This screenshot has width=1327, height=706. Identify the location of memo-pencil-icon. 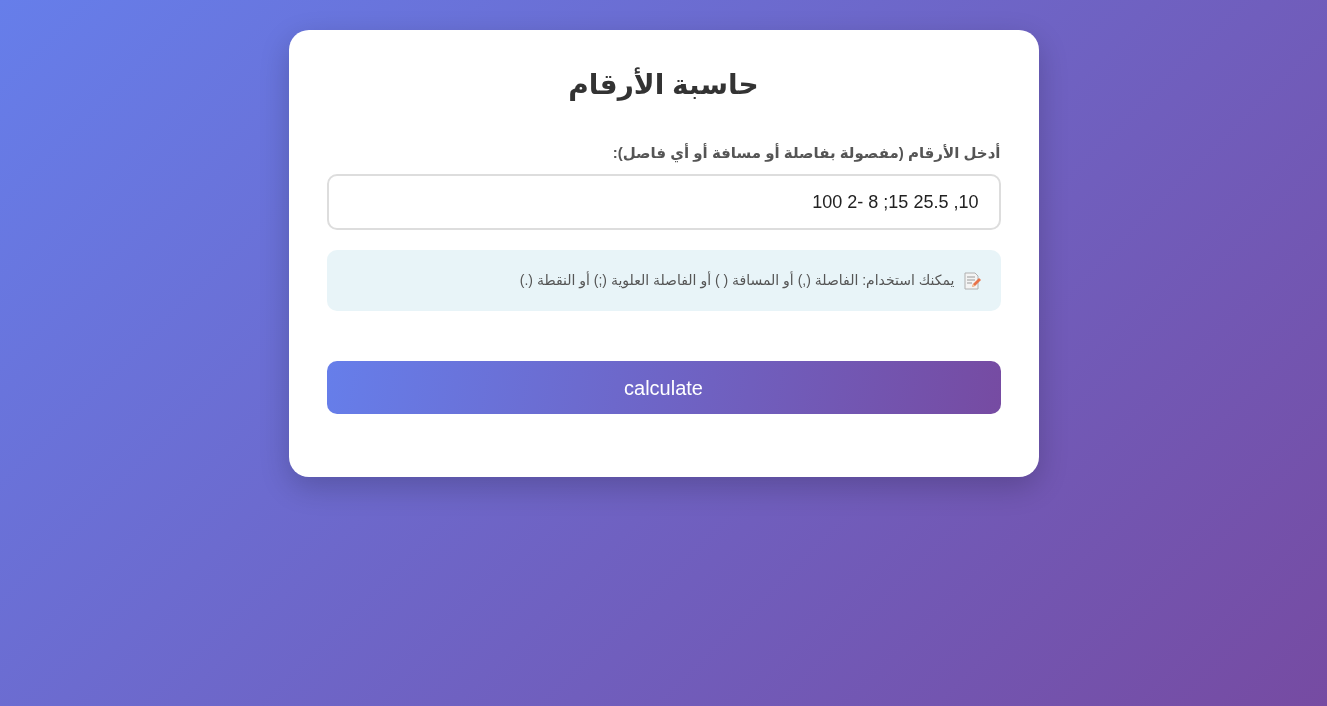
(971, 280).